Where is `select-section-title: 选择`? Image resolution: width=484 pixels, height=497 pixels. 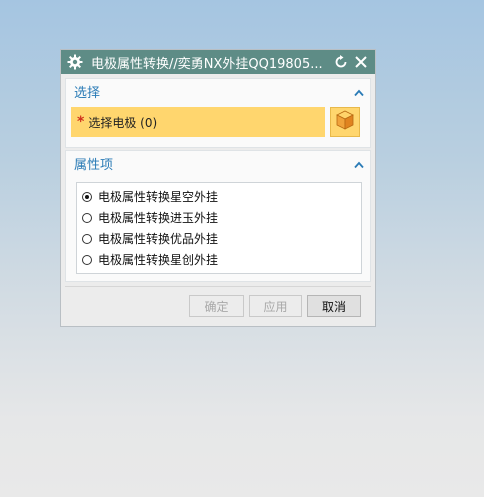 select-section-title: 选择 is located at coordinates (87, 93).